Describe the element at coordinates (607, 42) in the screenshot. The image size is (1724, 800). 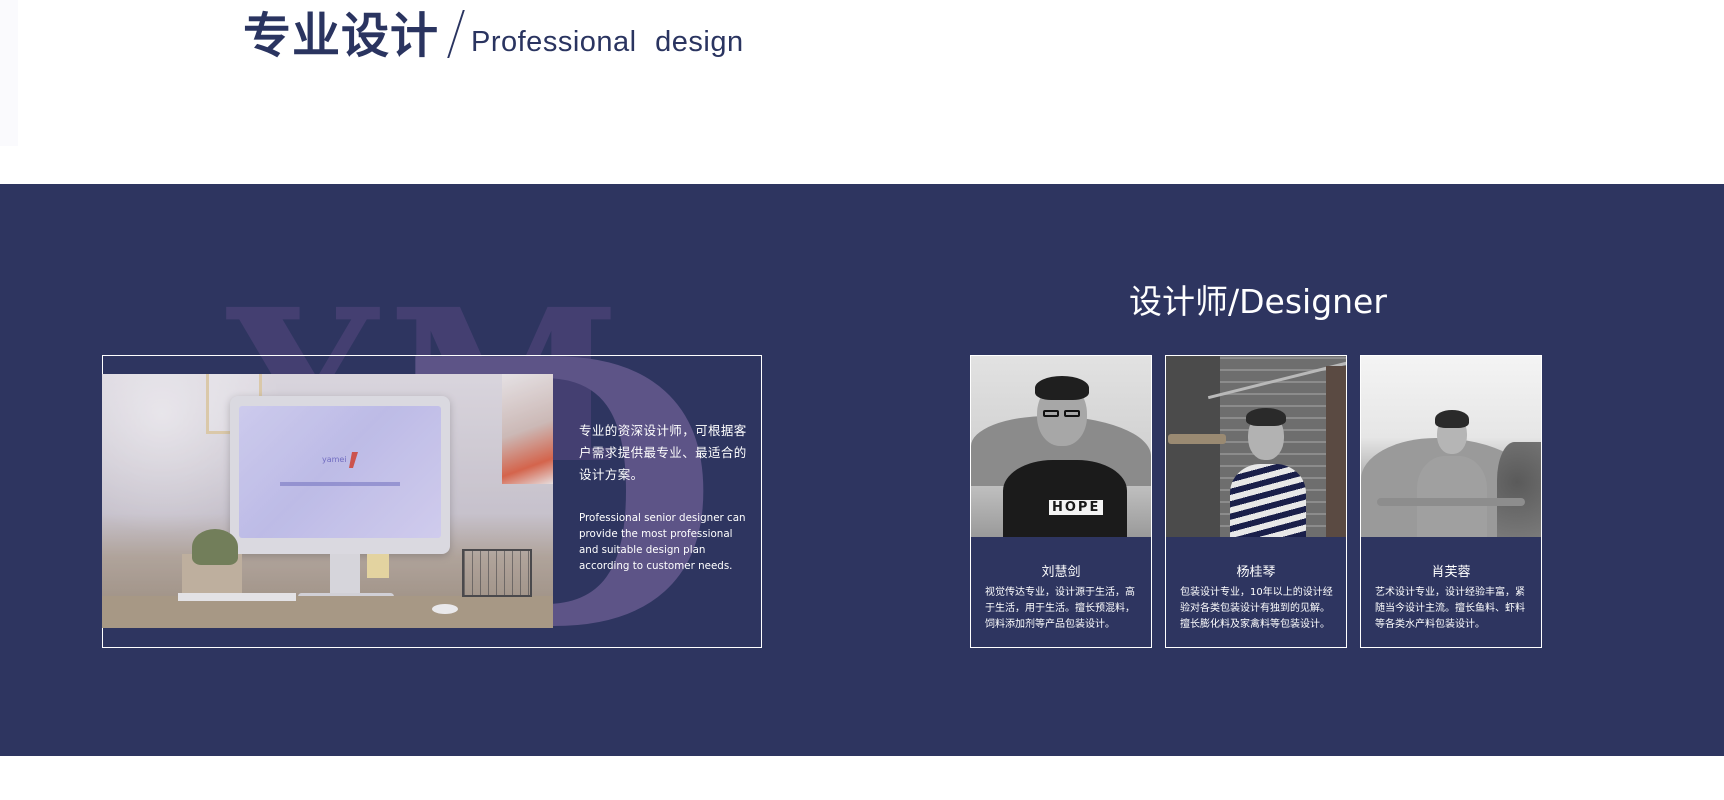
I see `section-title-en: Professional design` at that location.